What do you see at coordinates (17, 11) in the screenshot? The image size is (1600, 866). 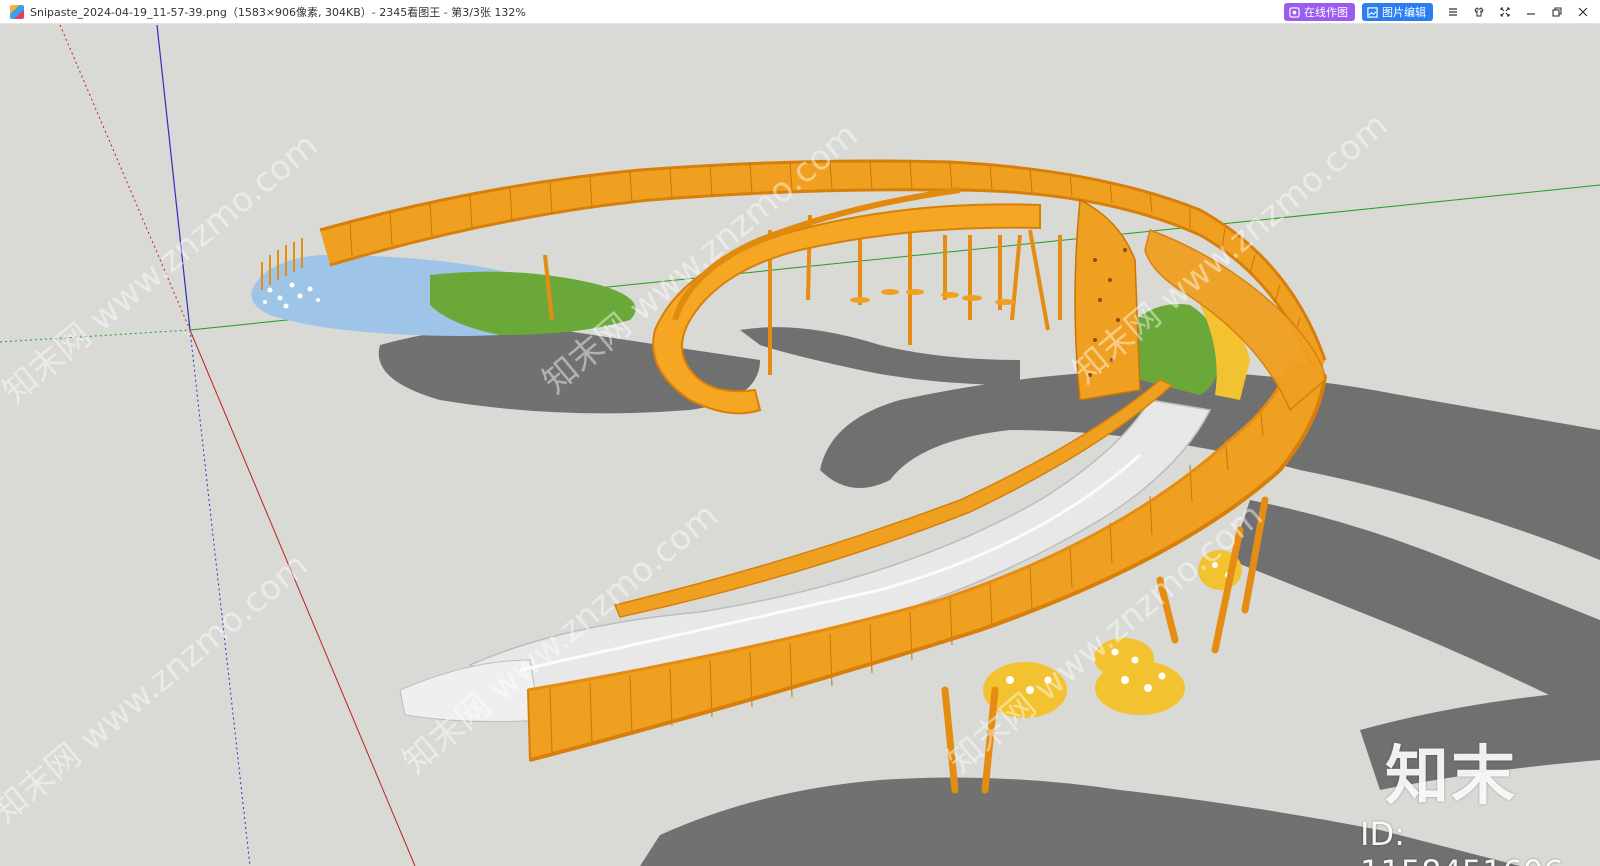 I see `app-icon` at bounding box center [17, 11].